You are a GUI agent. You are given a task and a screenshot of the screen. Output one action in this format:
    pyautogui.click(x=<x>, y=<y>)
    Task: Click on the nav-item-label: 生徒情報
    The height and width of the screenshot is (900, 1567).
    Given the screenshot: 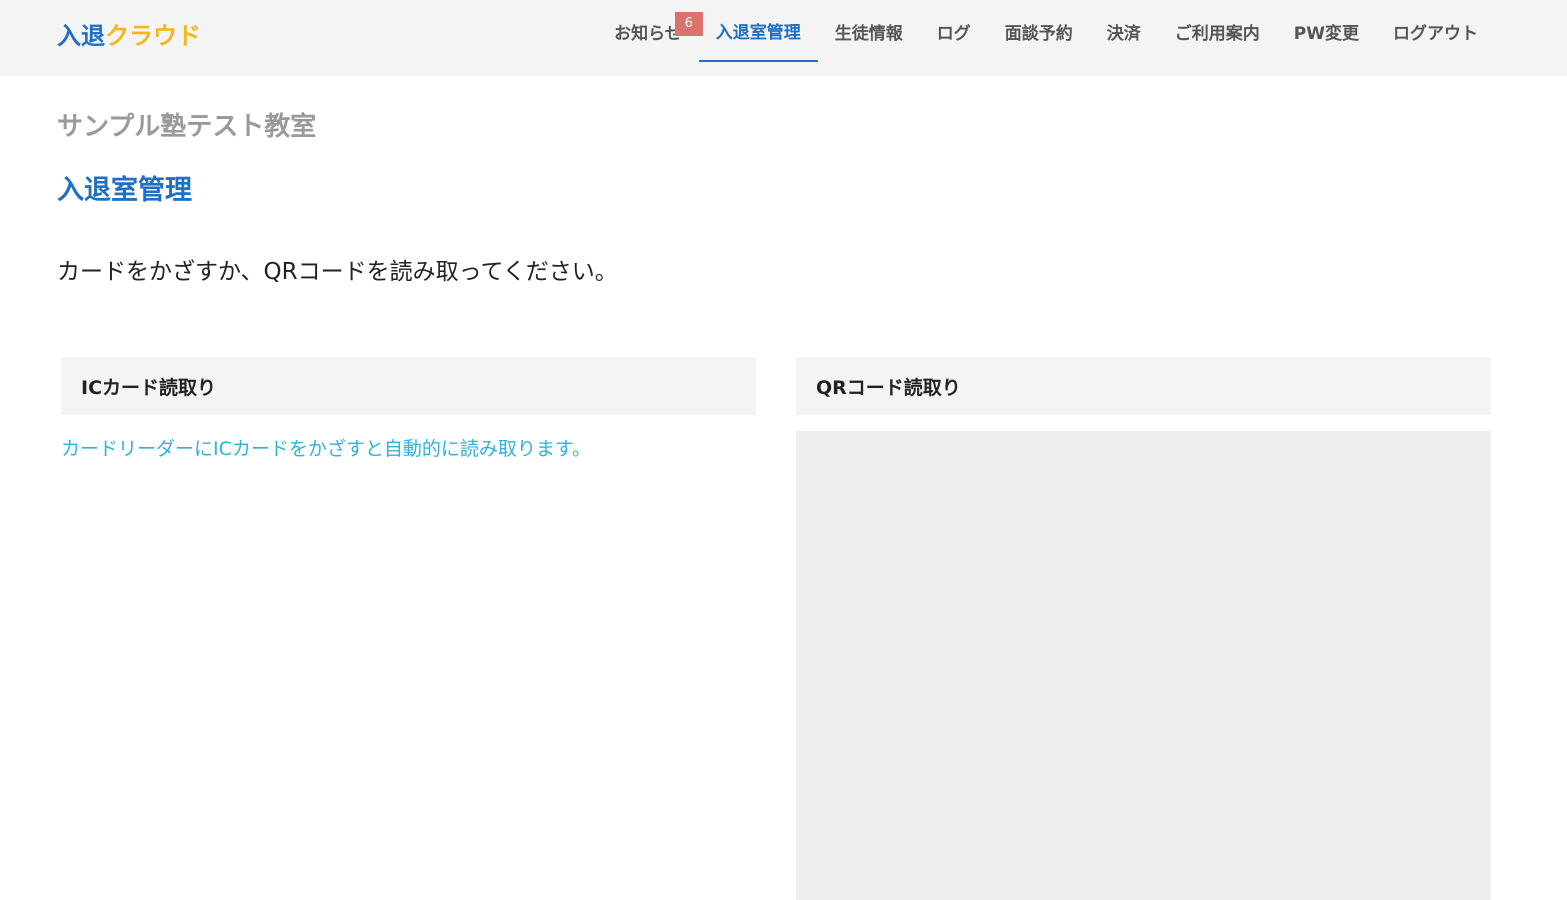 What is the action you would take?
    pyautogui.click(x=868, y=33)
    